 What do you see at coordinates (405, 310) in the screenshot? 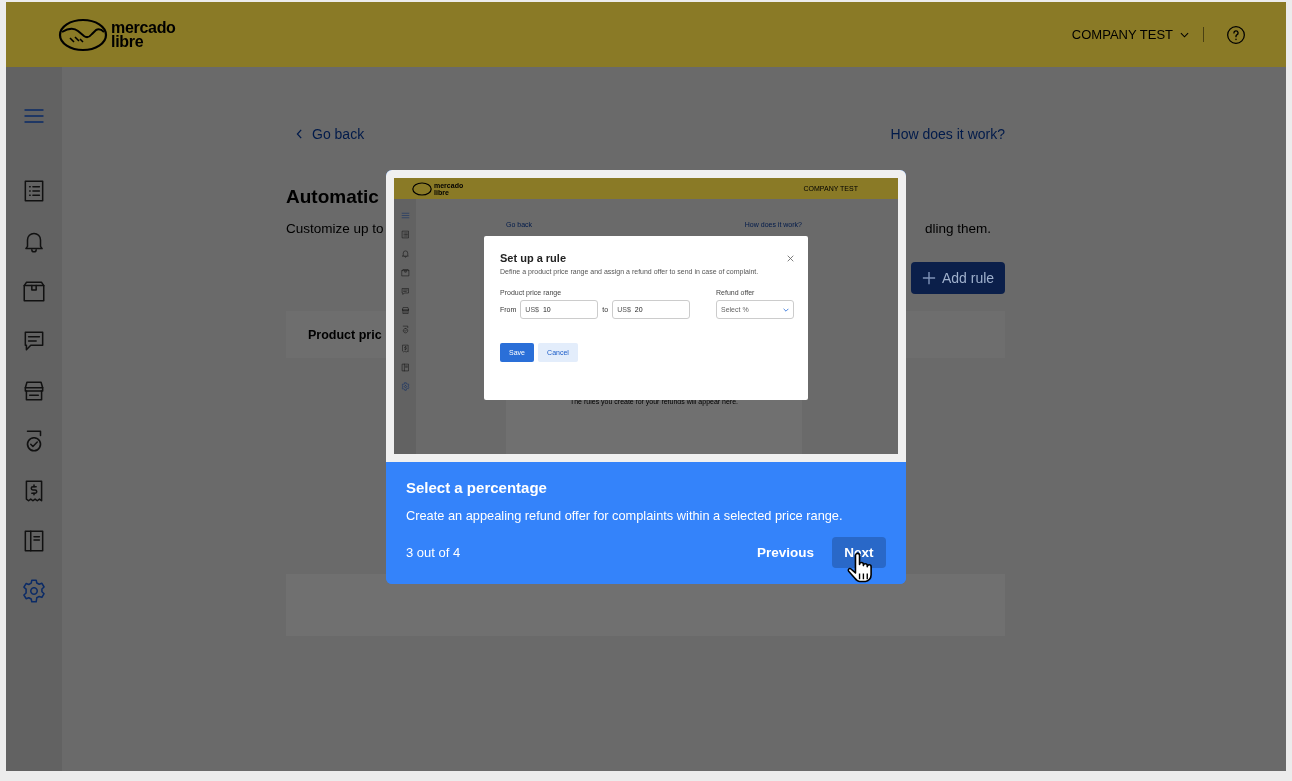
I see `store-icon` at bounding box center [405, 310].